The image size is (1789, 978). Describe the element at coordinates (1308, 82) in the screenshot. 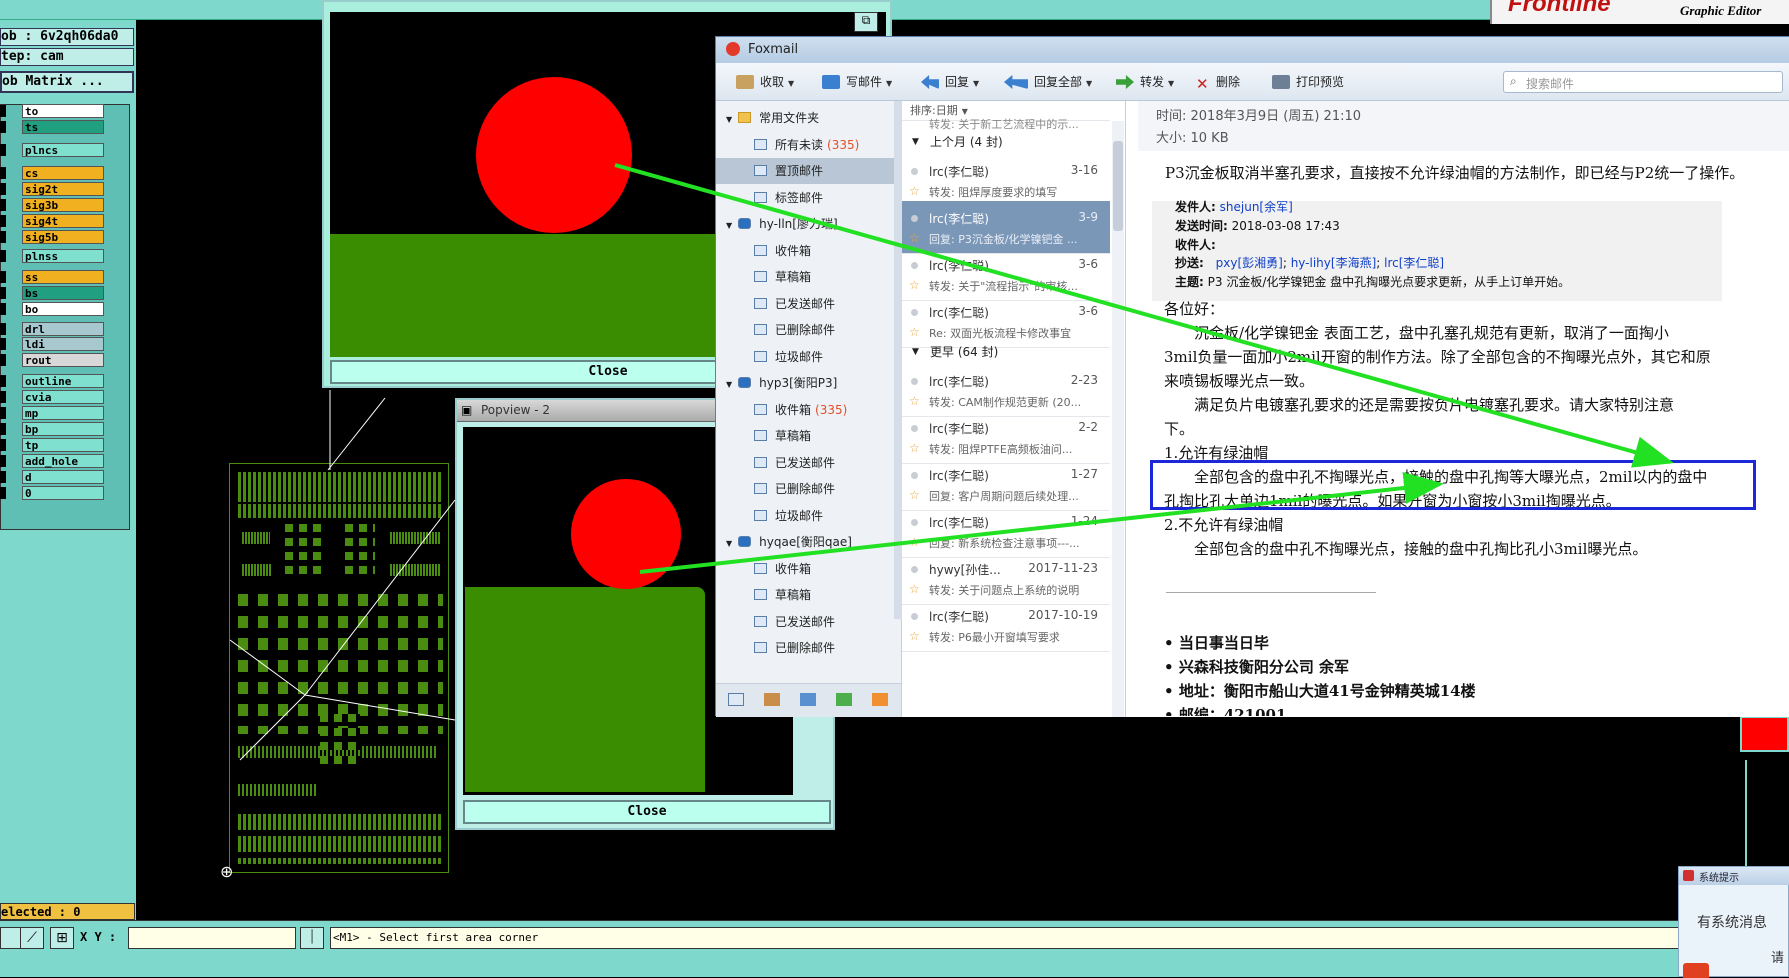

I see `print-preview-button: 打印预览` at that location.